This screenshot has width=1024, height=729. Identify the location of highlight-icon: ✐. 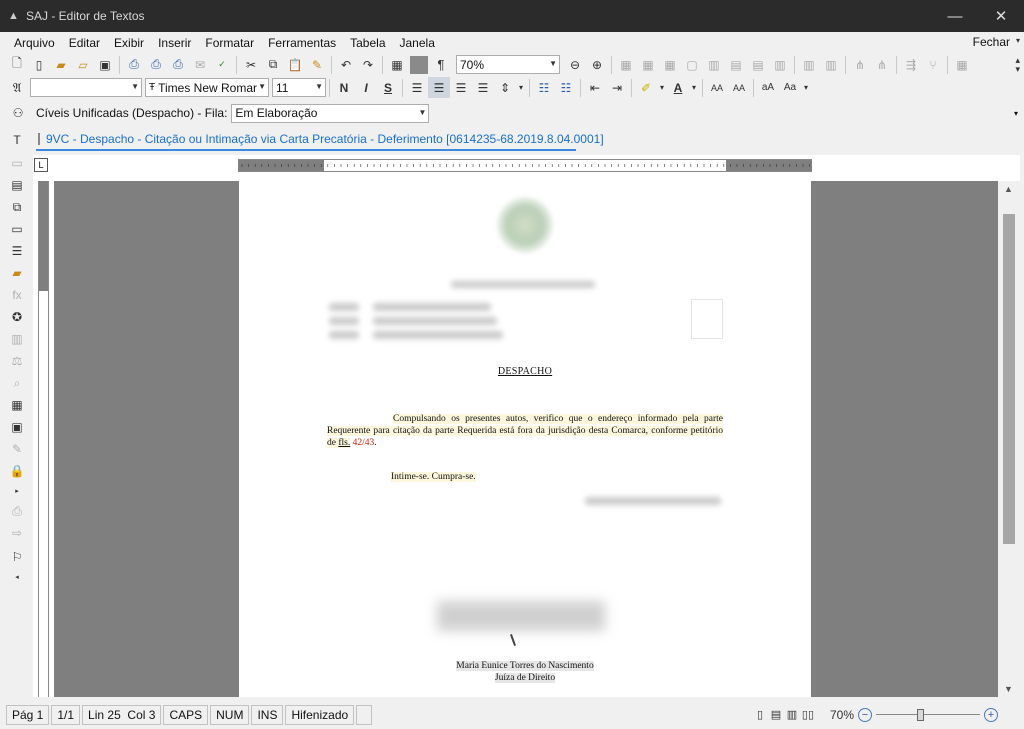
(646, 87).